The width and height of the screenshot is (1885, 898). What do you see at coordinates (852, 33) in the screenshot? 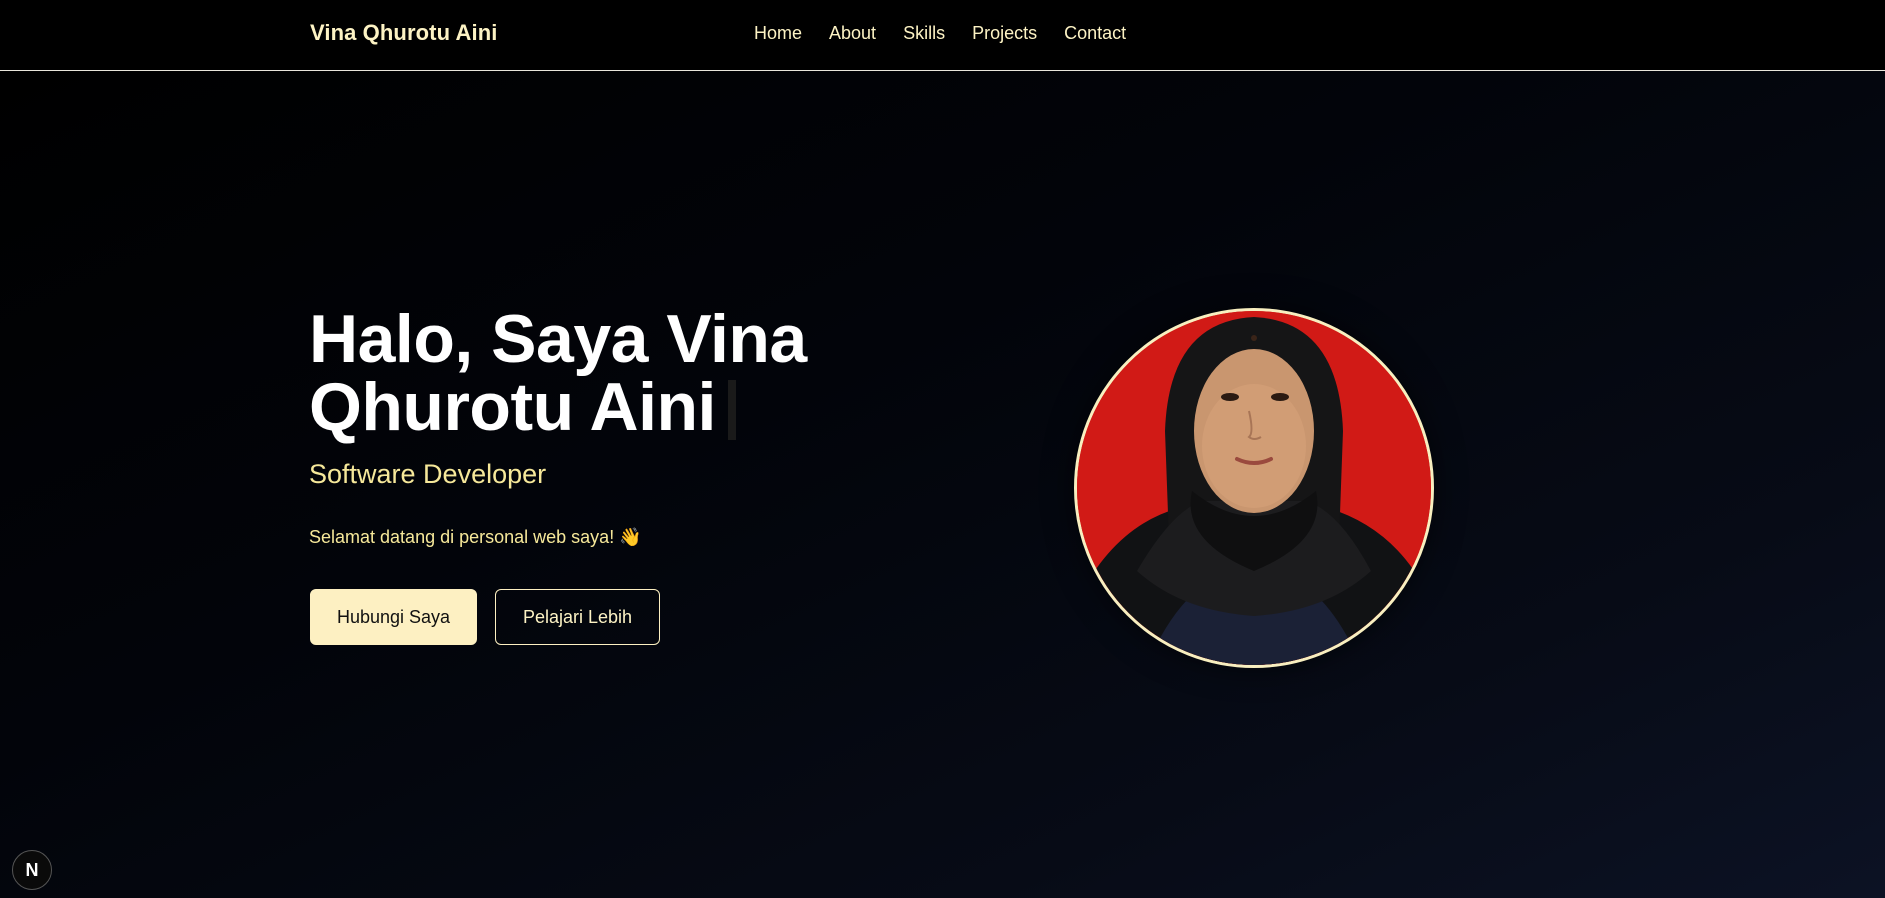
I see `nav-link-about: About` at bounding box center [852, 33].